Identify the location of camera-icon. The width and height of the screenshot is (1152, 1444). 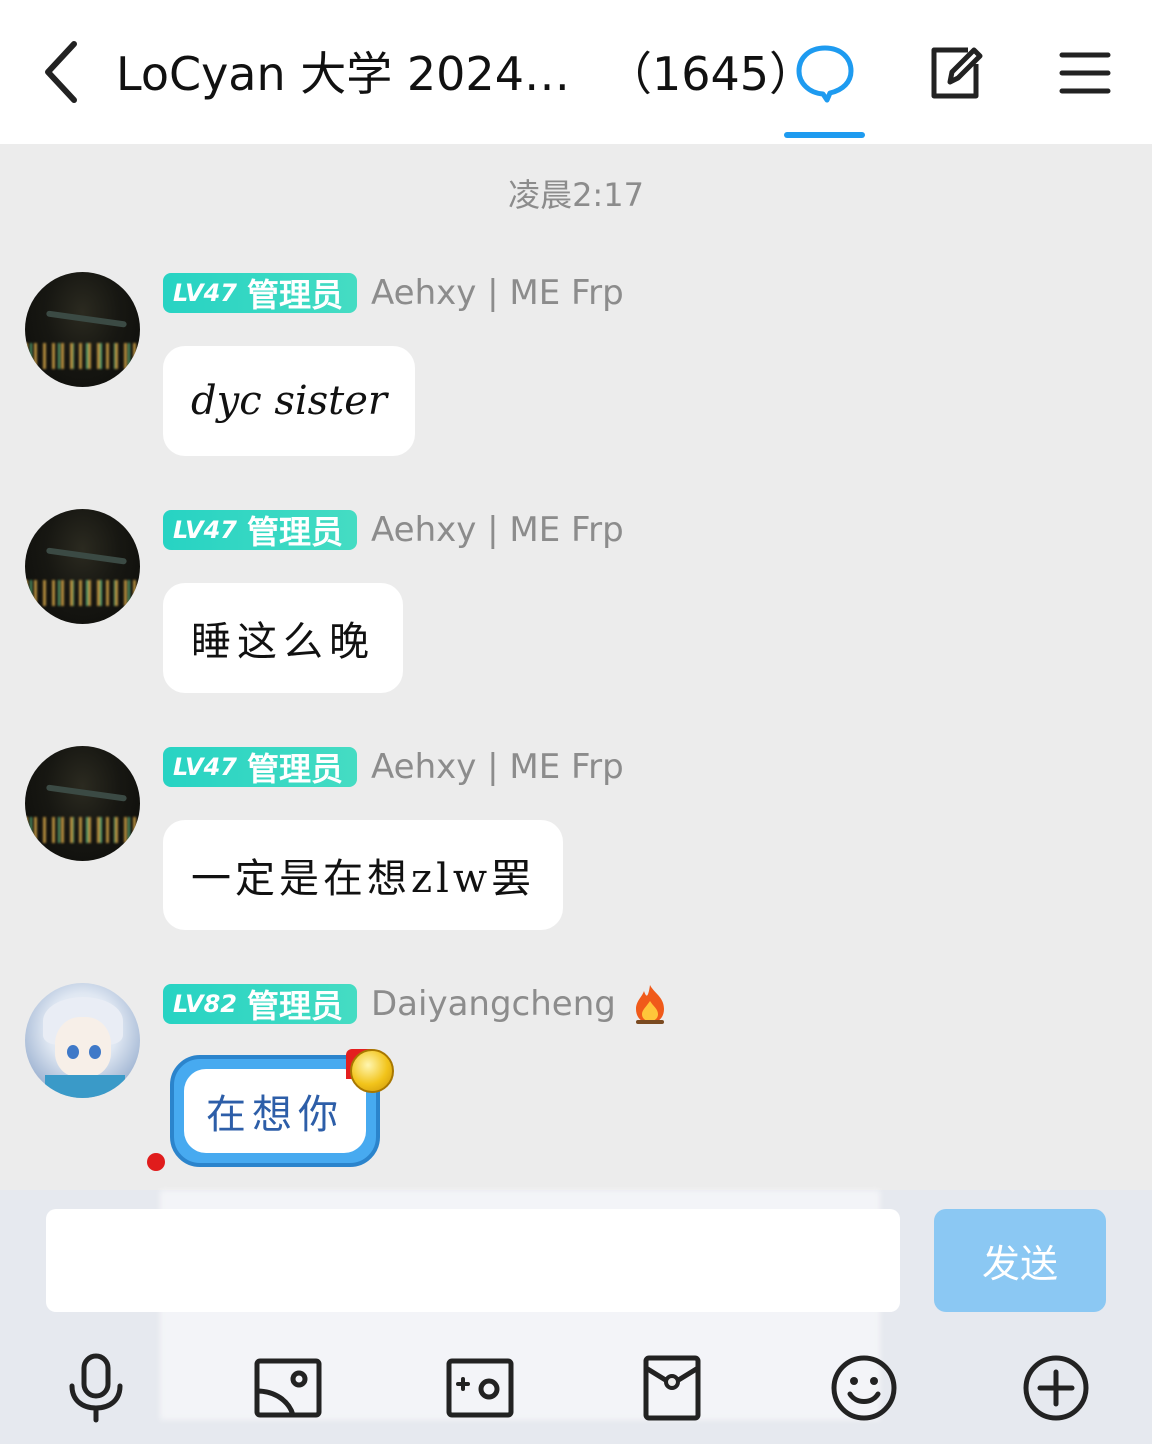
(480, 1388).